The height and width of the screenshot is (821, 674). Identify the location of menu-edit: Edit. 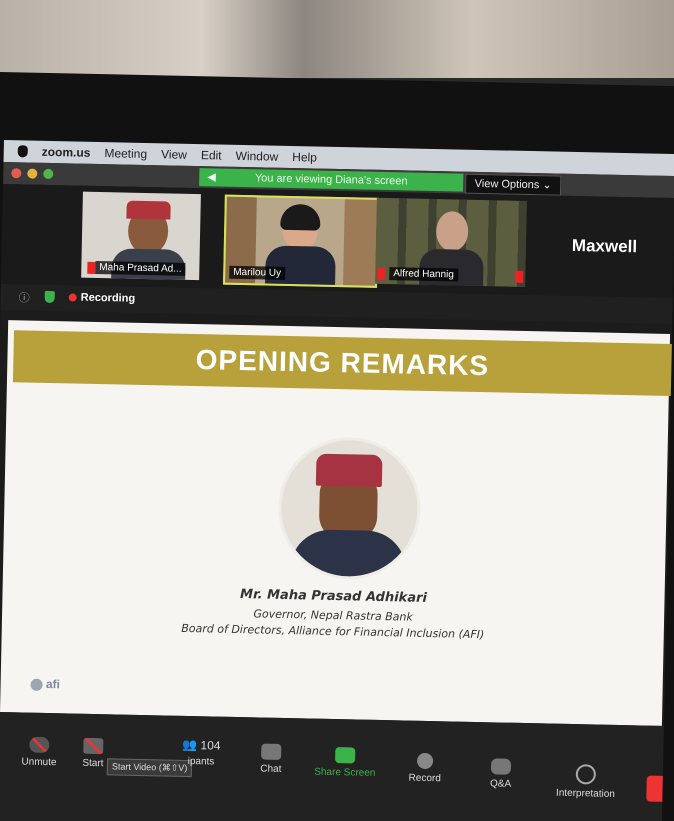
(211, 155).